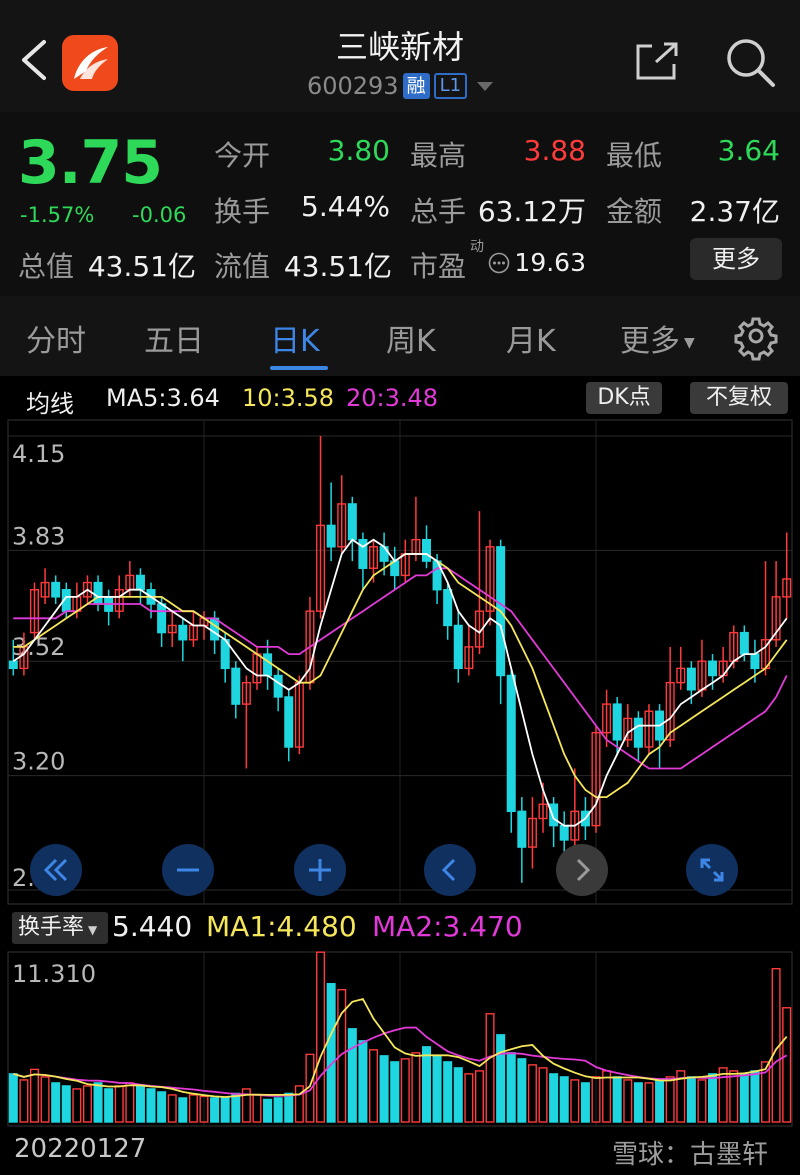 The height and width of the screenshot is (1175, 800). What do you see at coordinates (295, 338) in the screenshot?
I see `tab-daily-k: 日K` at bounding box center [295, 338].